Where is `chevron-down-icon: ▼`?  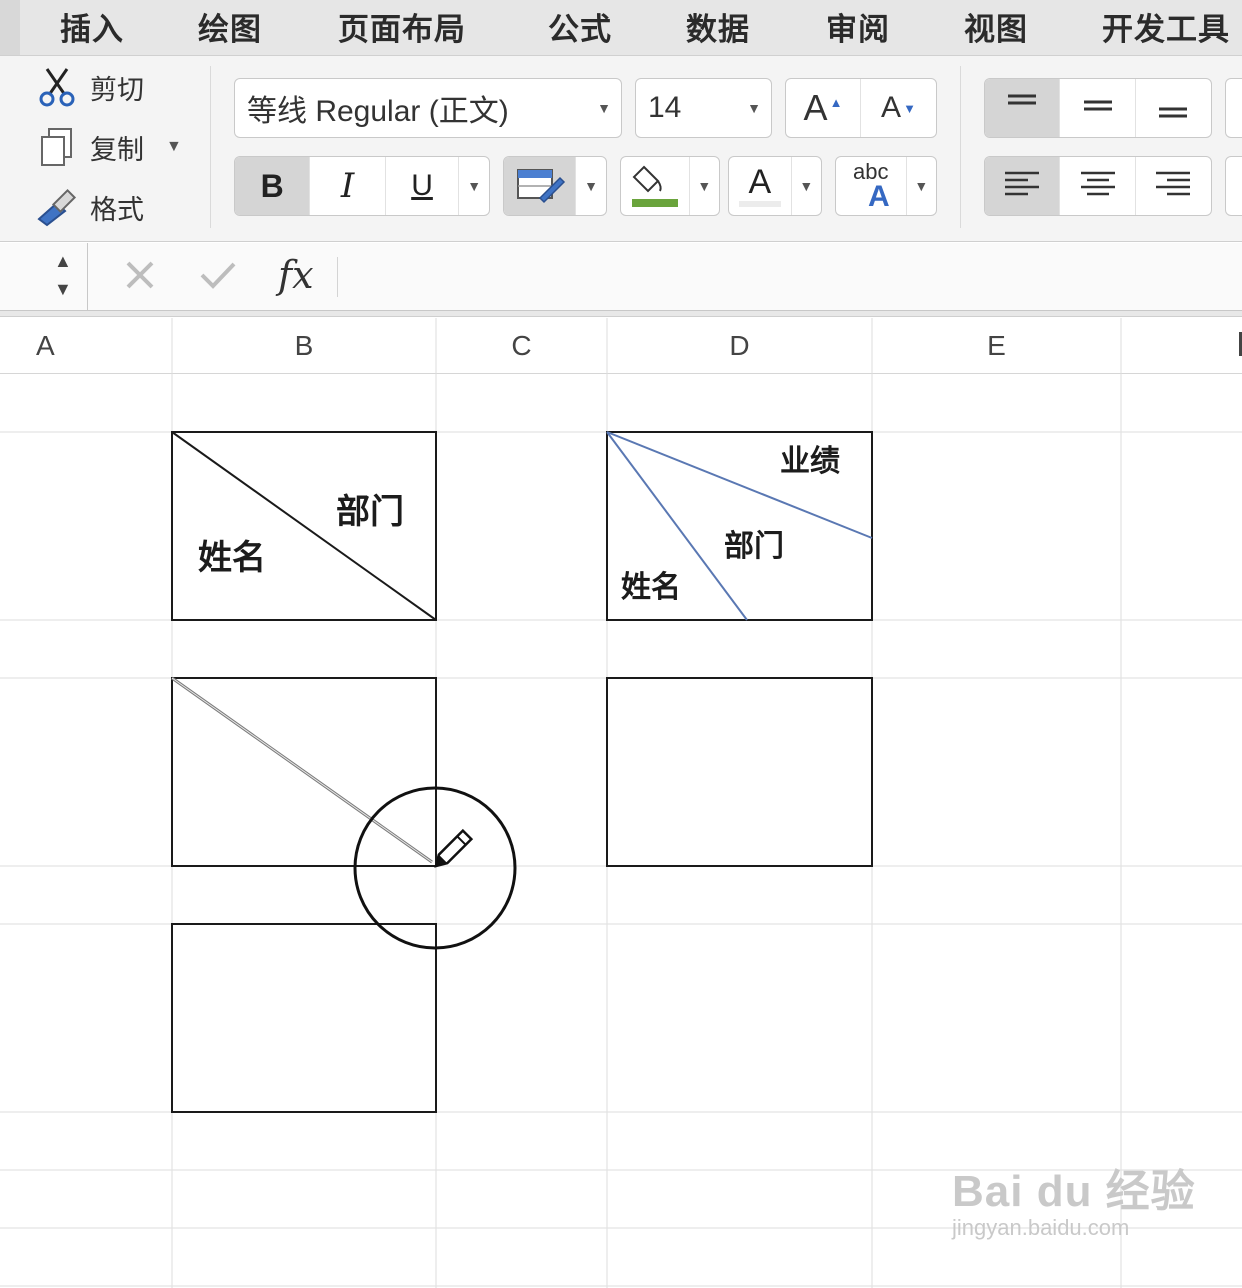
chevron-down-icon: ▼ is located at coordinates (604, 108).